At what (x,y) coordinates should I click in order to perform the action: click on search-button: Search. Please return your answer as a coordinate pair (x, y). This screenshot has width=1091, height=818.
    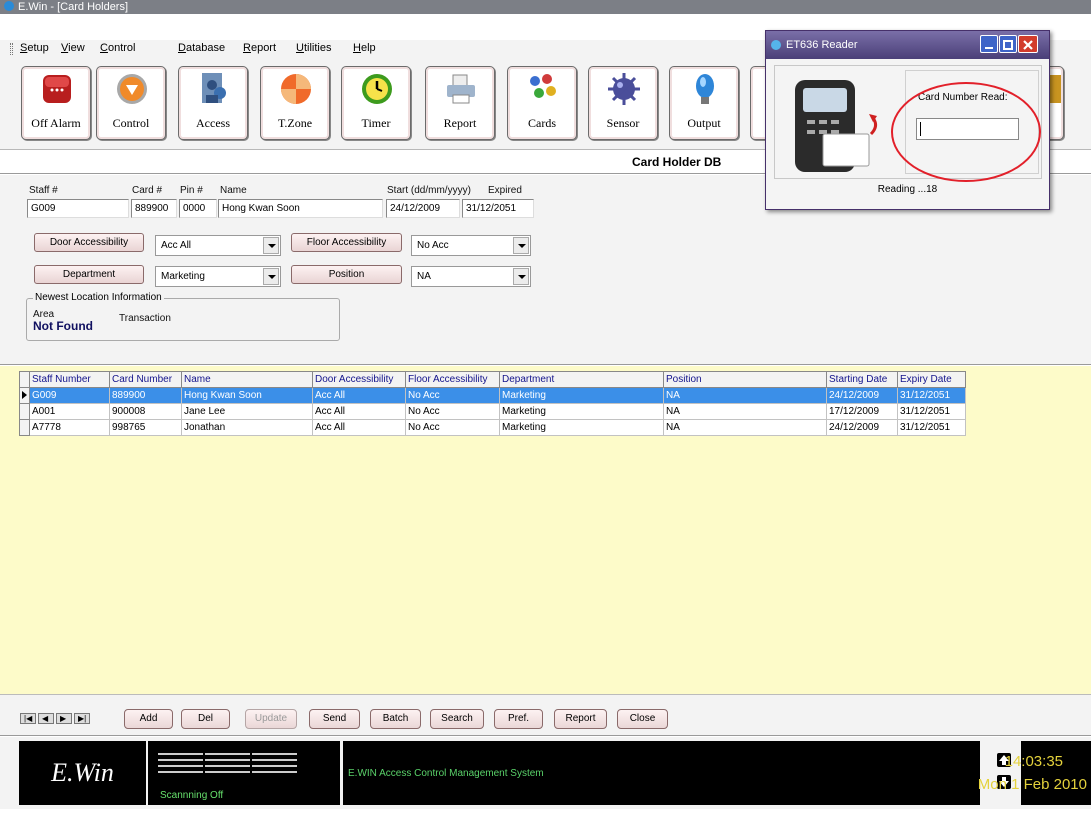
    Looking at the image, I should click on (457, 719).